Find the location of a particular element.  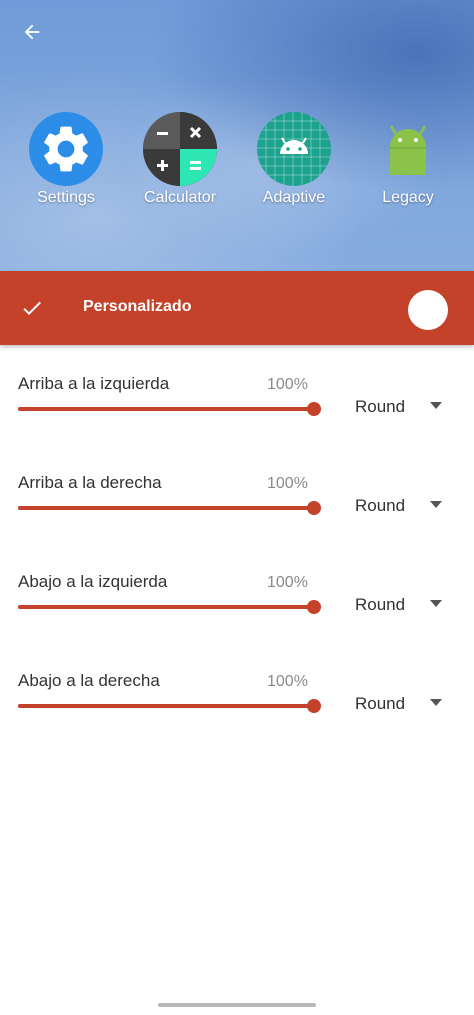

corner-label: Abajo a la izquierda is located at coordinates (93, 581).